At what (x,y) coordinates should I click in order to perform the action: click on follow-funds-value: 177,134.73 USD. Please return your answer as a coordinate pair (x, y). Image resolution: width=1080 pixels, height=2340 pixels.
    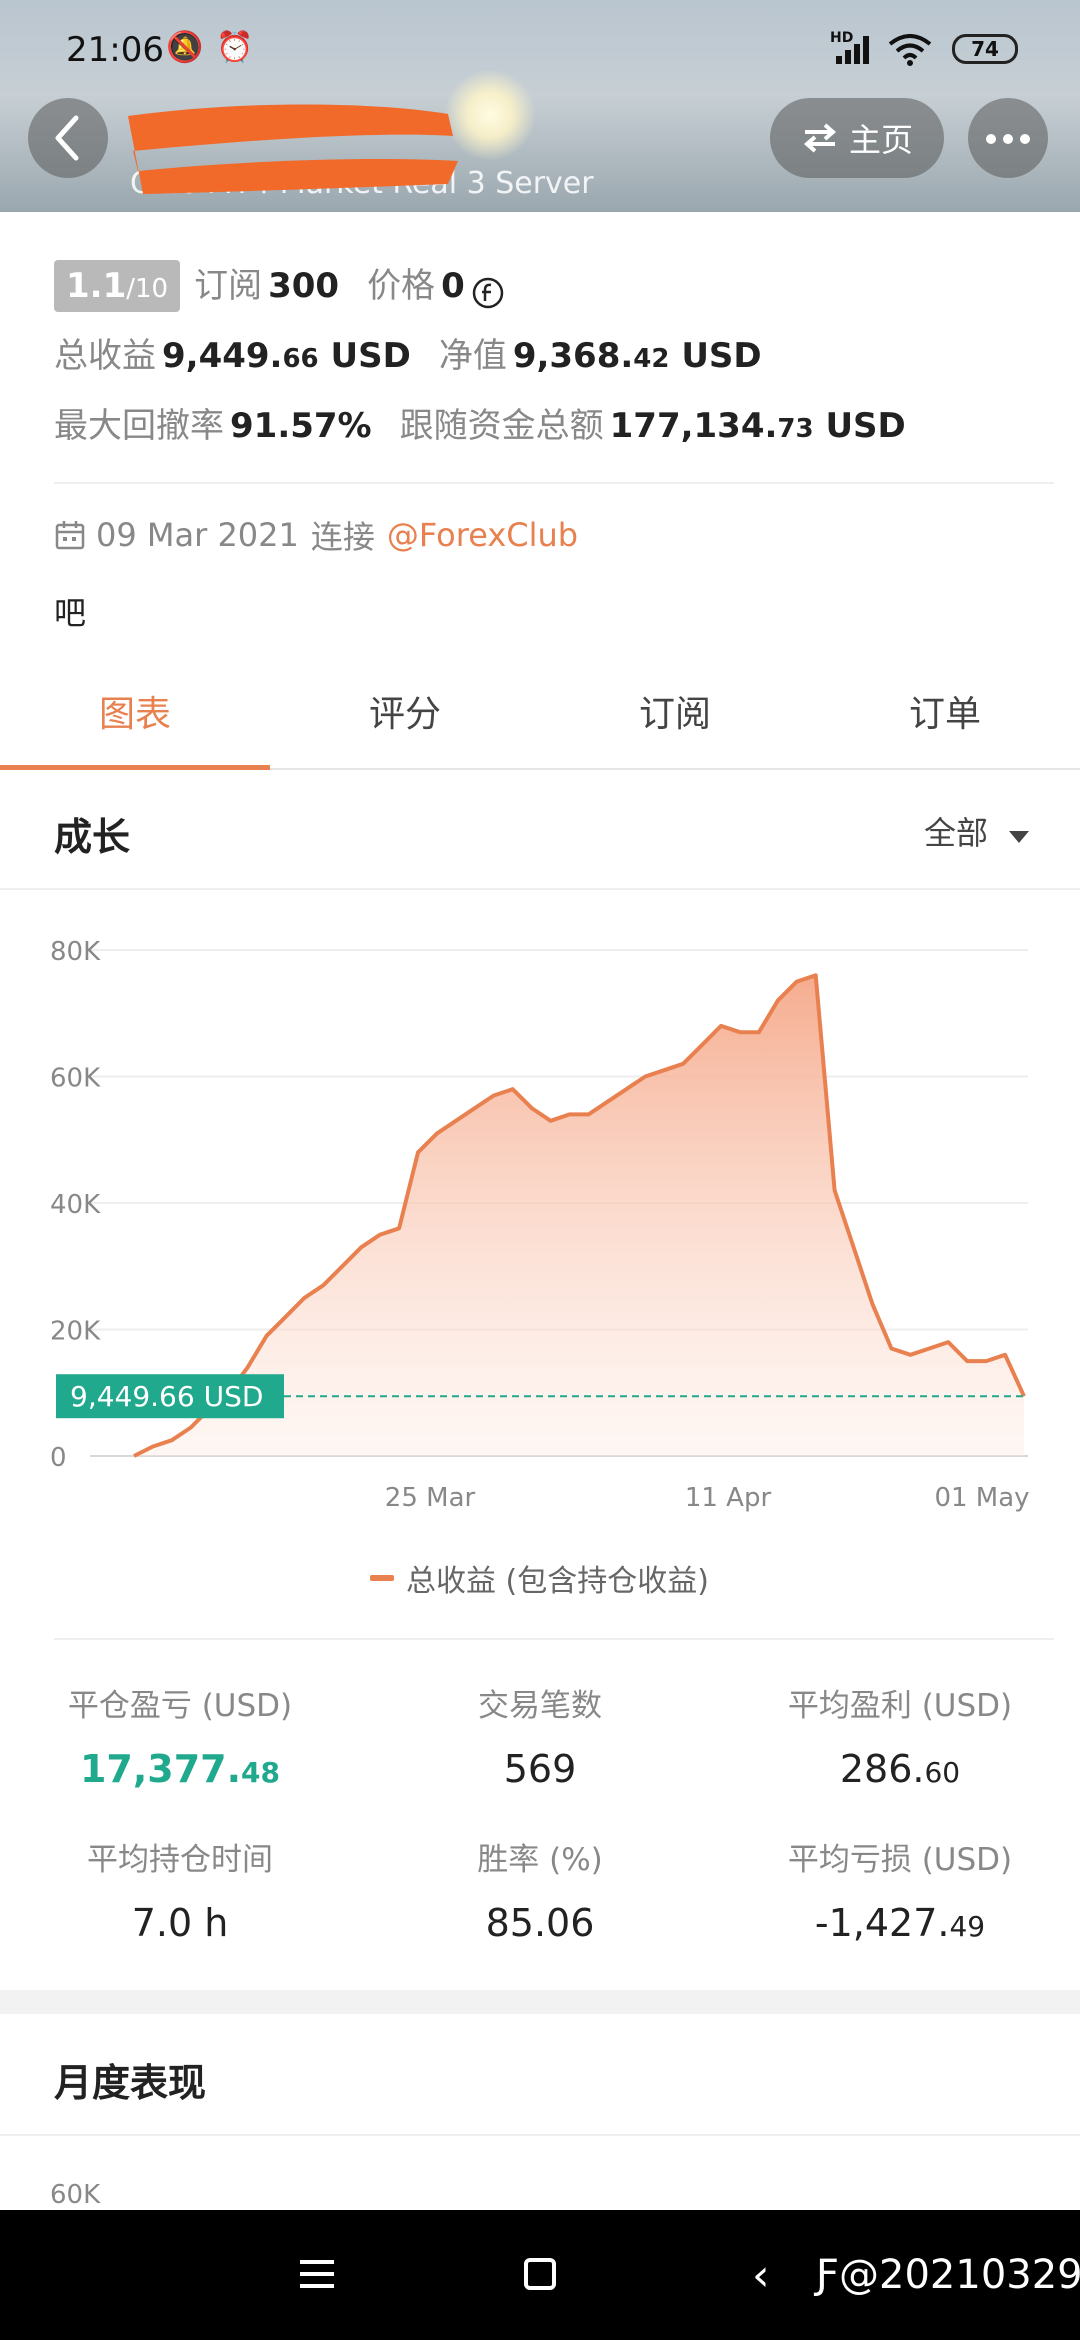
    Looking at the image, I should click on (757, 426).